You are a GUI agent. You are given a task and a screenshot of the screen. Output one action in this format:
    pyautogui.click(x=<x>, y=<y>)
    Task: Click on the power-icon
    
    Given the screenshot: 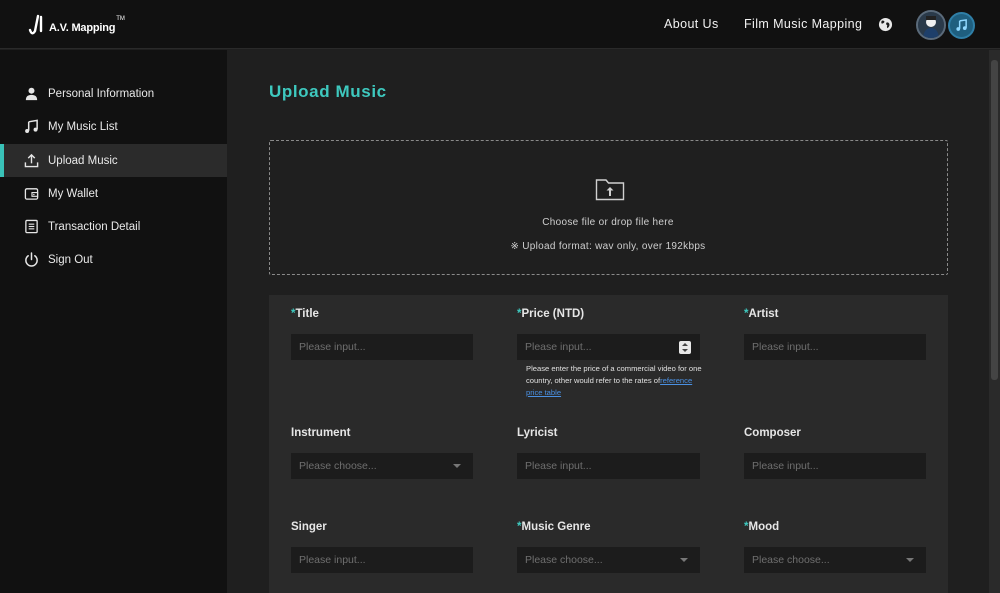 What is the action you would take?
    pyautogui.click(x=31, y=259)
    